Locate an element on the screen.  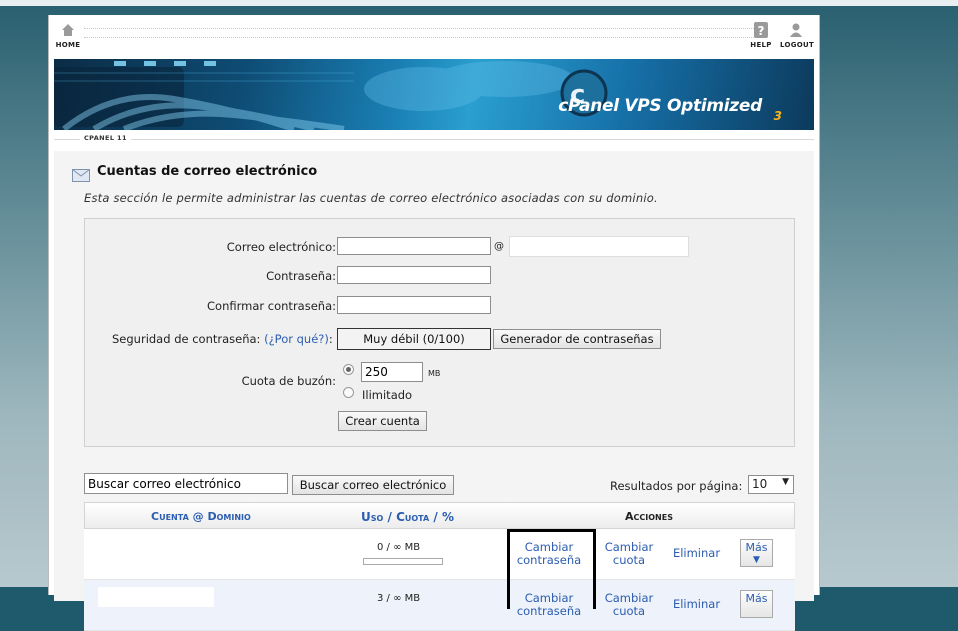
results-per-page-value: 10 is located at coordinates (760, 484).